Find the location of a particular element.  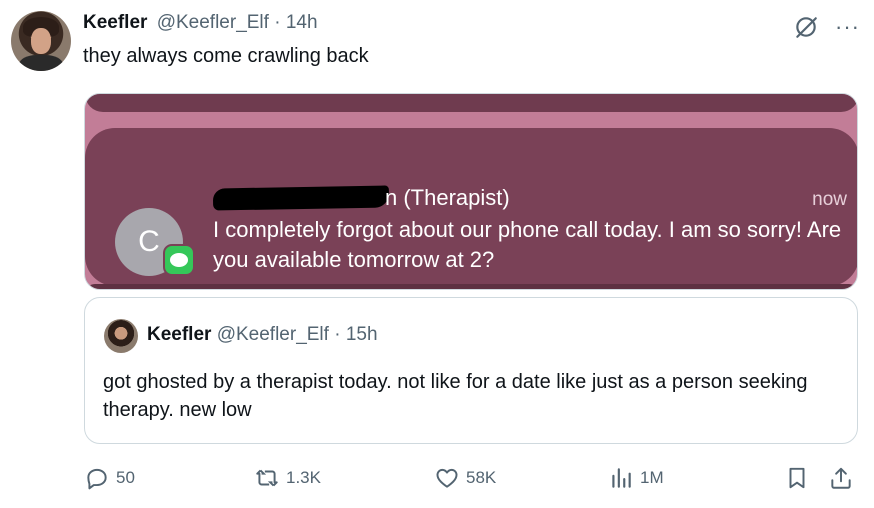

views-button: 1M is located at coordinates (636, 478).